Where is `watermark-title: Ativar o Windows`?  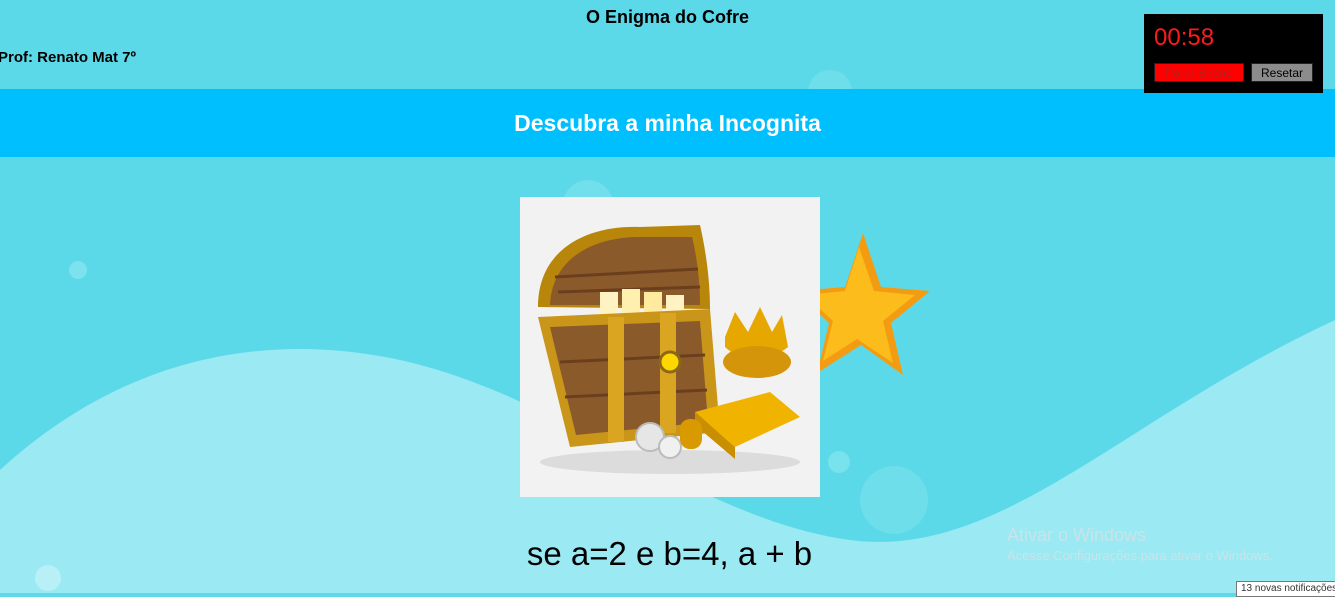 watermark-title: Ativar o Windows is located at coordinates (1077, 535).